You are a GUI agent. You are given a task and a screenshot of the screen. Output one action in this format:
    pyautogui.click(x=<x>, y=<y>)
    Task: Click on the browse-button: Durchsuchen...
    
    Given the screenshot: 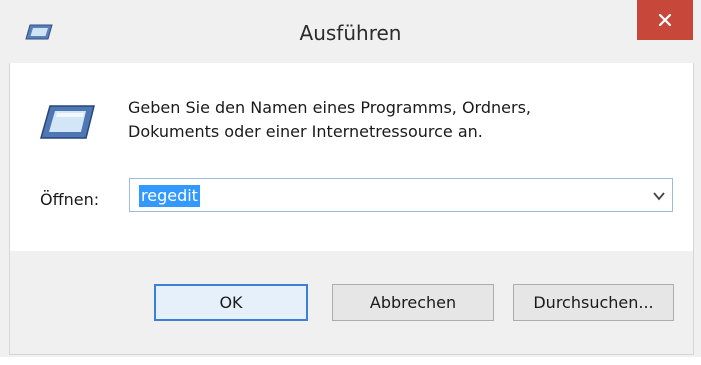 What is the action you would take?
    pyautogui.click(x=593, y=302)
    